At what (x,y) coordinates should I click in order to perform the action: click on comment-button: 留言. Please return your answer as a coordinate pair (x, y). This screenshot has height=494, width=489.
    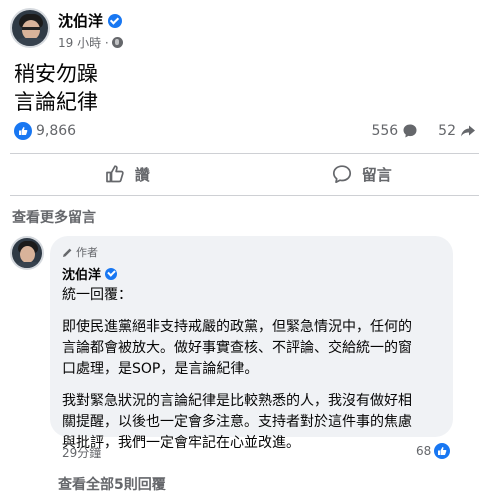
    Looking at the image, I should click on (362, 174).